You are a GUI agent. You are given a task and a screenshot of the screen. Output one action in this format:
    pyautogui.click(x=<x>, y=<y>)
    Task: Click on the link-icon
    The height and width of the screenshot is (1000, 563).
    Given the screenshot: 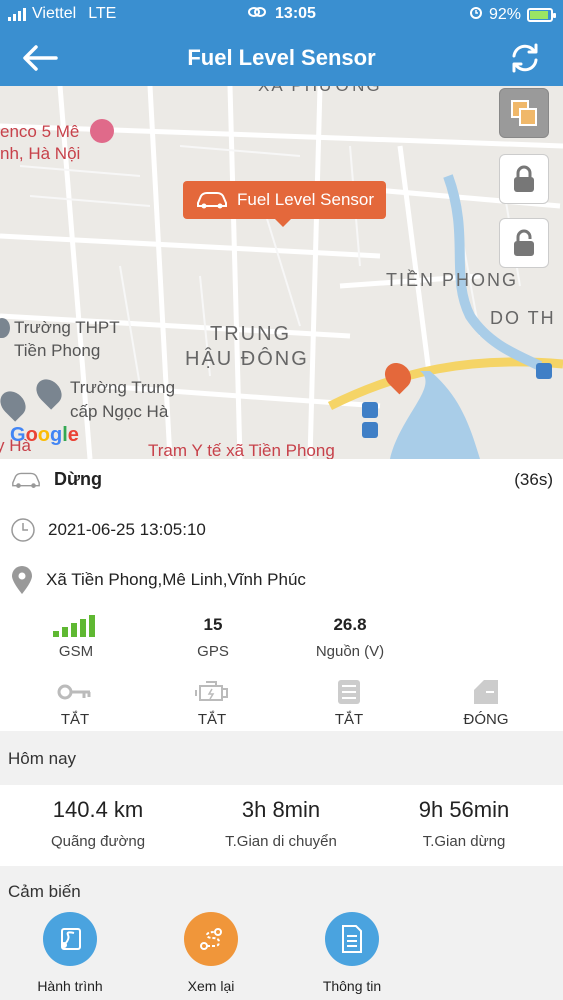 What is the action you would take?
    pyautogui.click(x=257, y=14)
    